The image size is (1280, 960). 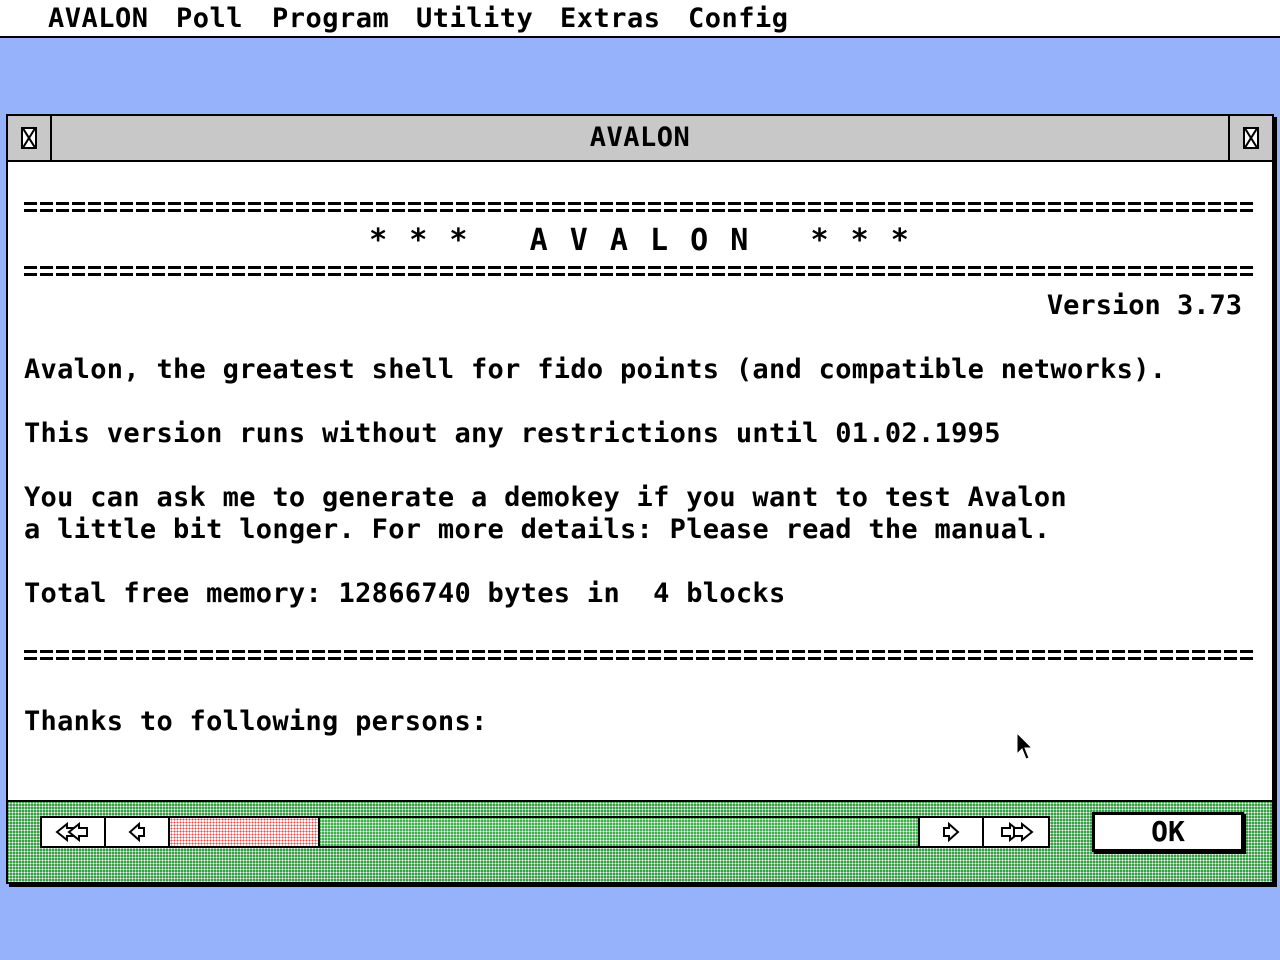 I want to click on ok-button: OK, so click(x=1168, y=832).